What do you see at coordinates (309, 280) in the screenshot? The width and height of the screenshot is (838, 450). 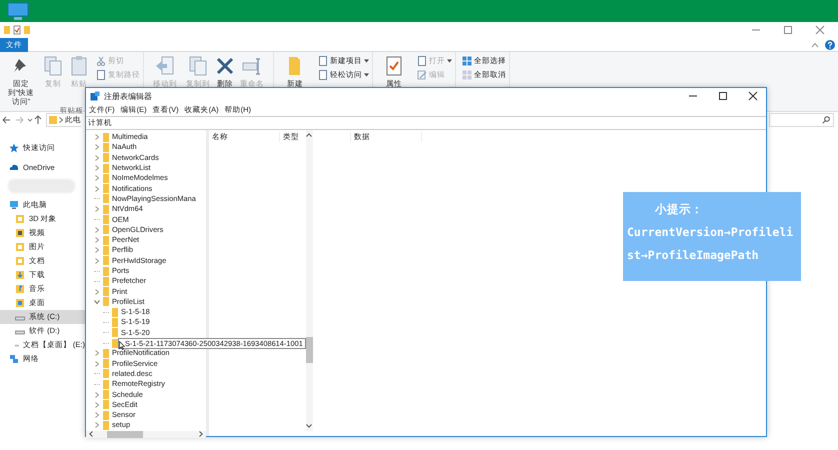 I see `vertical-scrollbar` at bounding box center [309, 280].